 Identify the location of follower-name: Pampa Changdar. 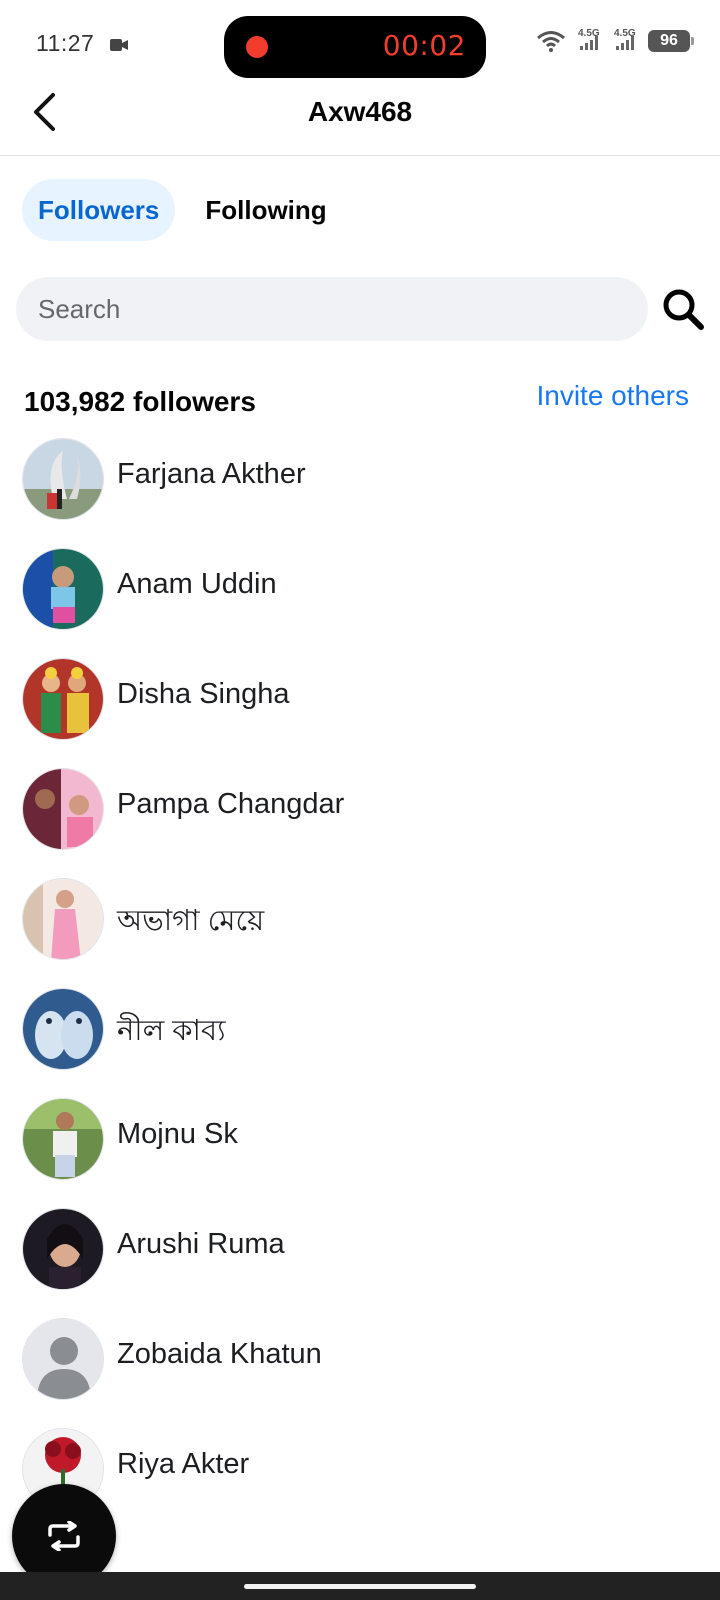
(231, 804).